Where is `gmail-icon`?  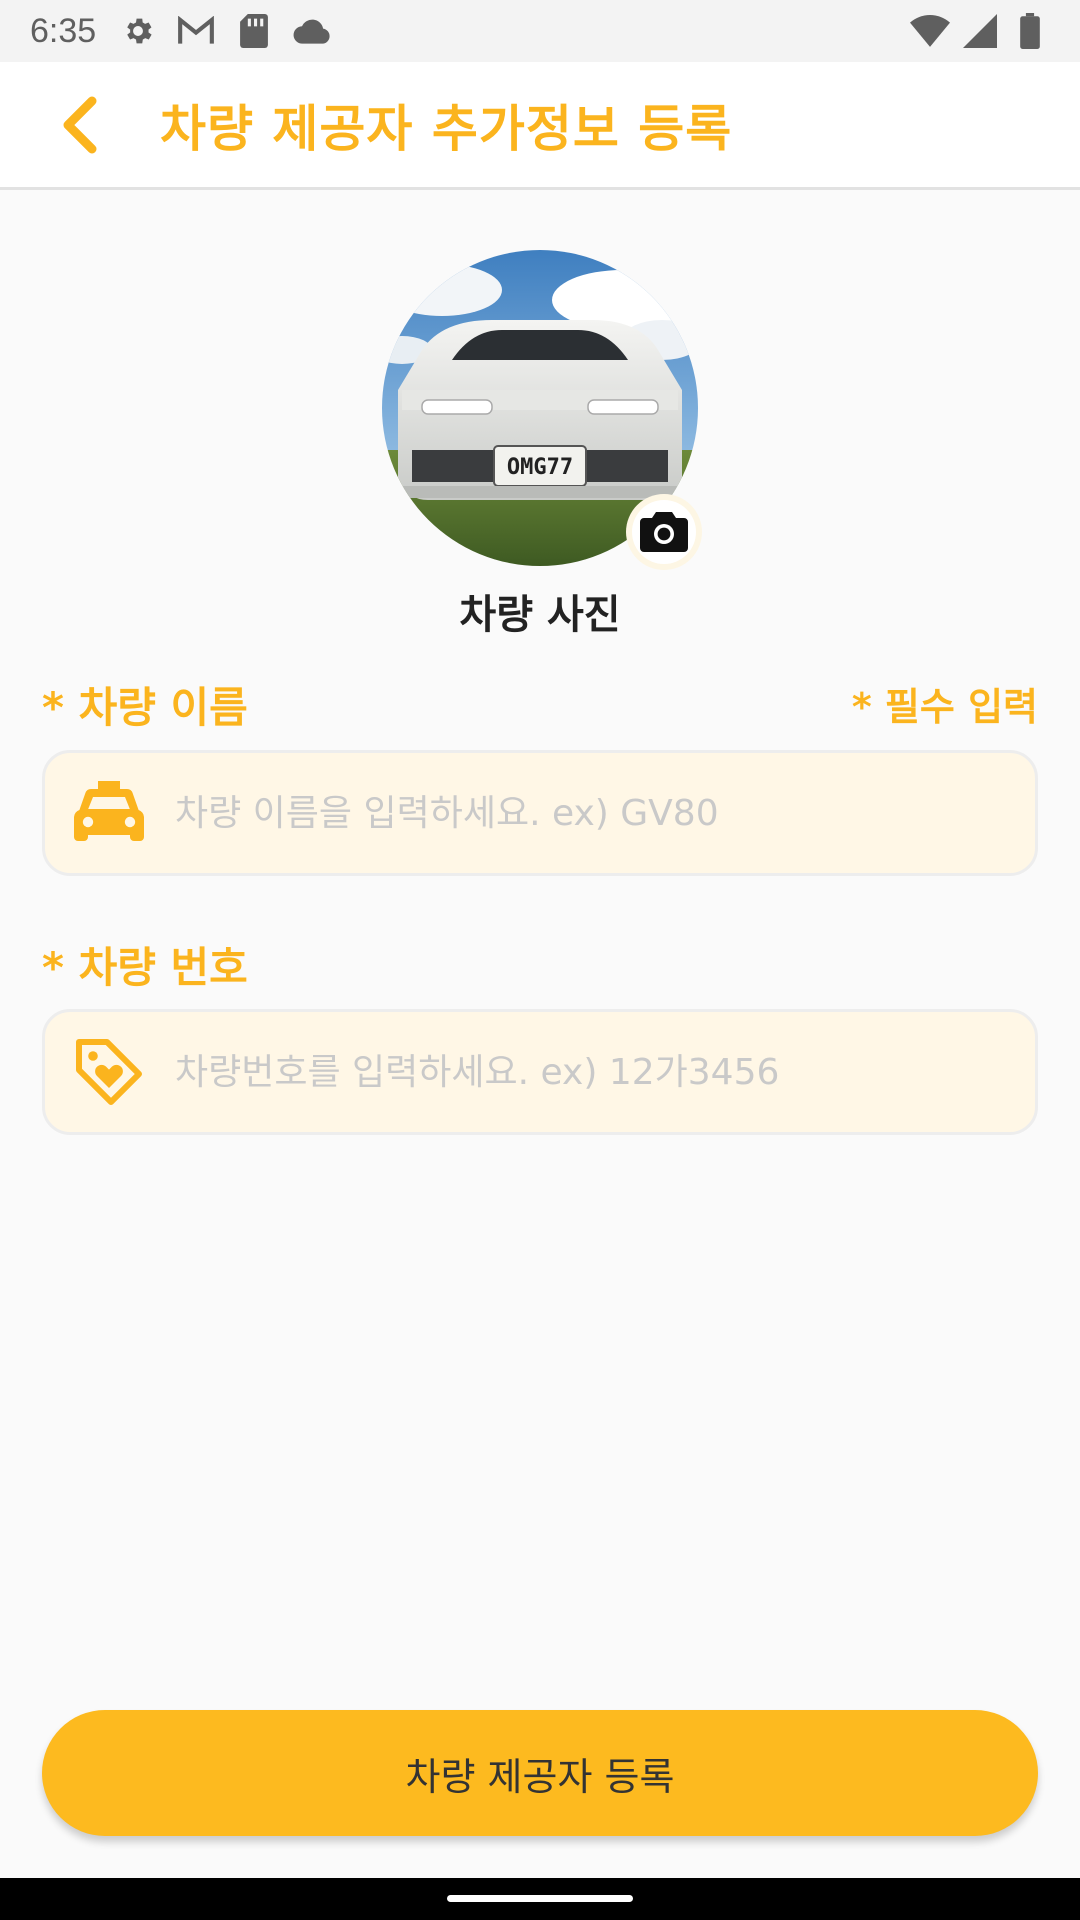
gmail-icon is located at coordinates (196, 31).